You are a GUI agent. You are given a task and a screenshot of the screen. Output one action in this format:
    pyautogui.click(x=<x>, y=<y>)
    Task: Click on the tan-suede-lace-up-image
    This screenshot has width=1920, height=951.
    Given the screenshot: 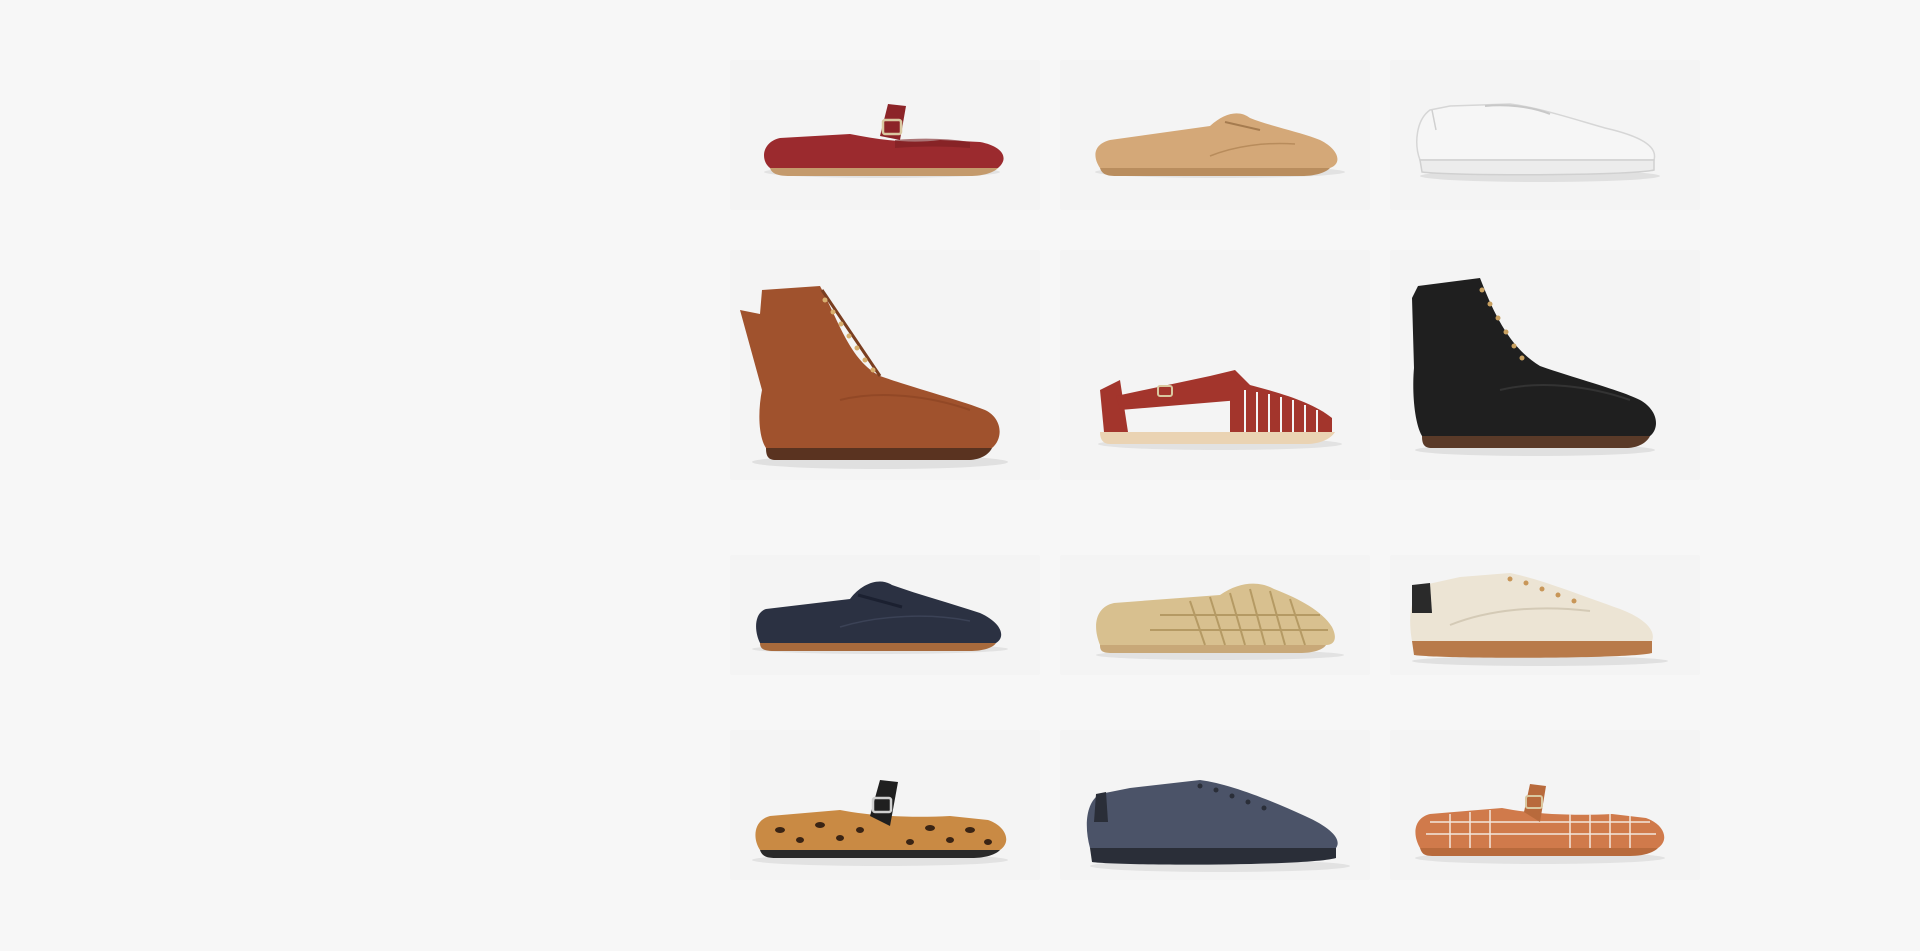 What is the action you would take?
    pyautogui.click(x=1220, y=145)
    